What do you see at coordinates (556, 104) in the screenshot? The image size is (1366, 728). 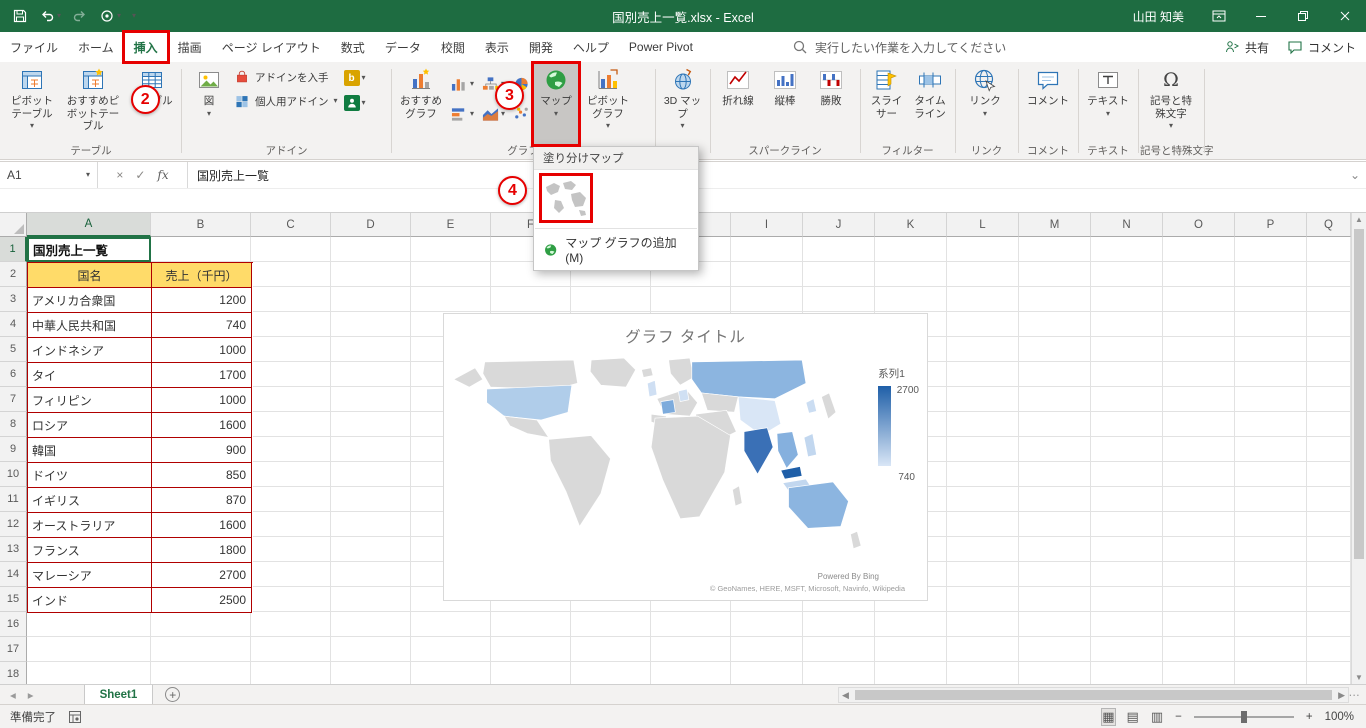 I see `map-chart-button: マップ ▾` at bounding box center [556, 104].